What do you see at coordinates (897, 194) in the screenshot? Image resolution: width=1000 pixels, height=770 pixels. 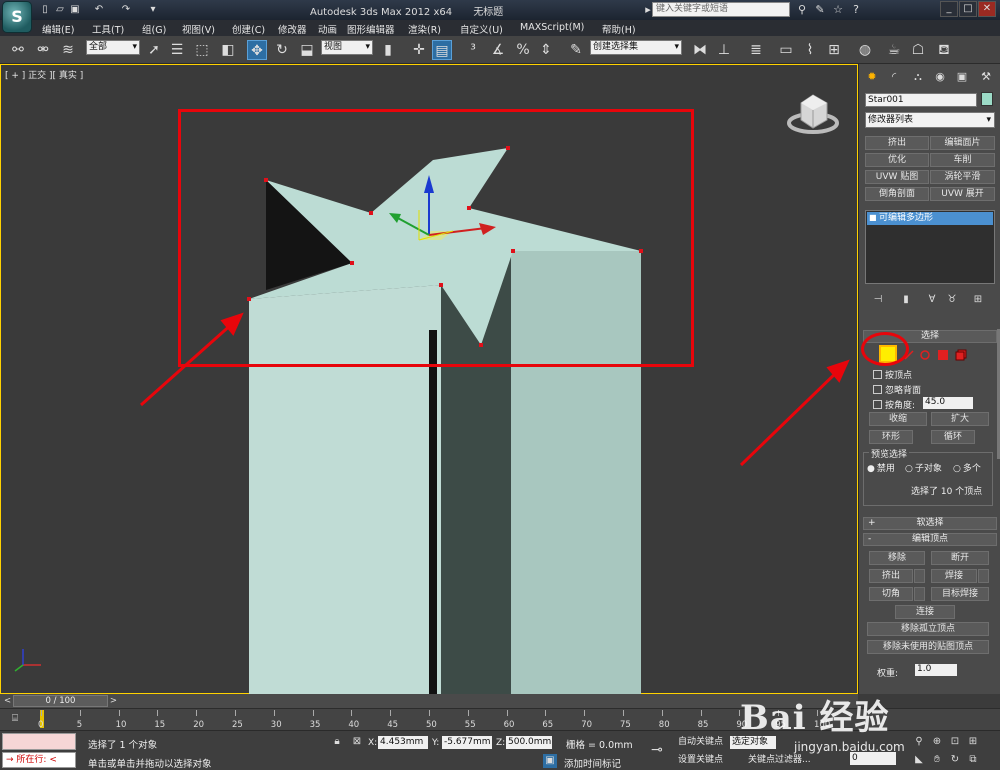 I see `mod-btn-bevel-profile: 倒角剖面` at bounding box center [897, 194].